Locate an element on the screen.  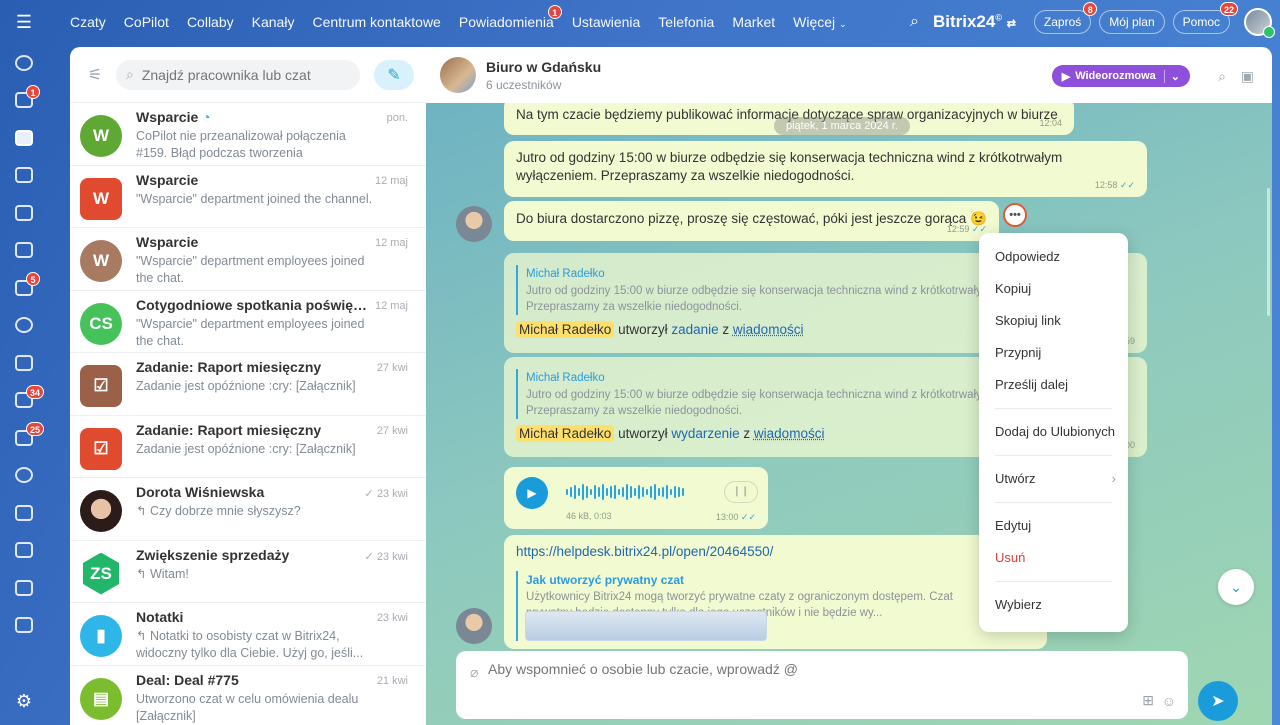
rail-chat is located at coordinates (24, 138).